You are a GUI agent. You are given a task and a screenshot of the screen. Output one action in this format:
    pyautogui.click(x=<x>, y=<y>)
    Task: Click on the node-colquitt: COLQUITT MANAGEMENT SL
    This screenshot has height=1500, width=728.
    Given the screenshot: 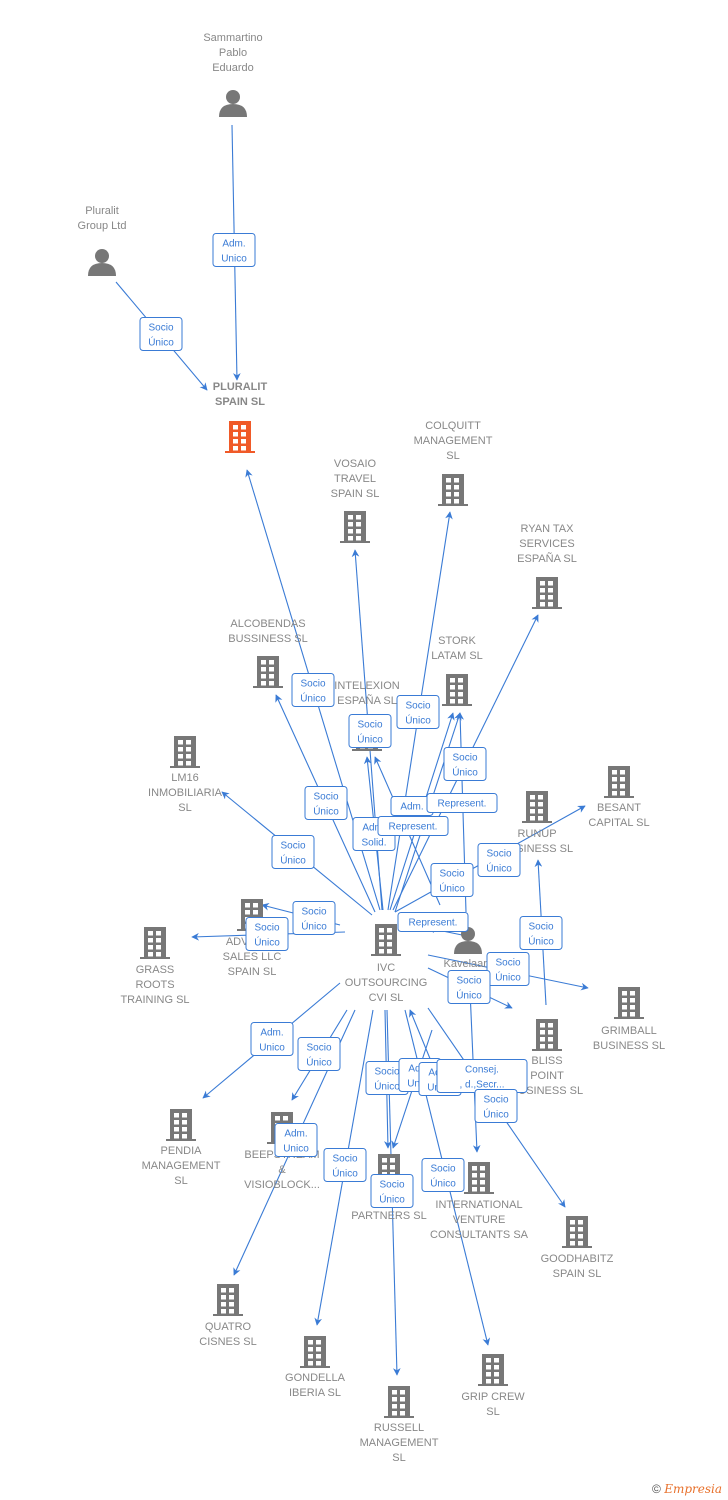 What is the action you would take?
    pyautogui.click(x=453, y=463)
    